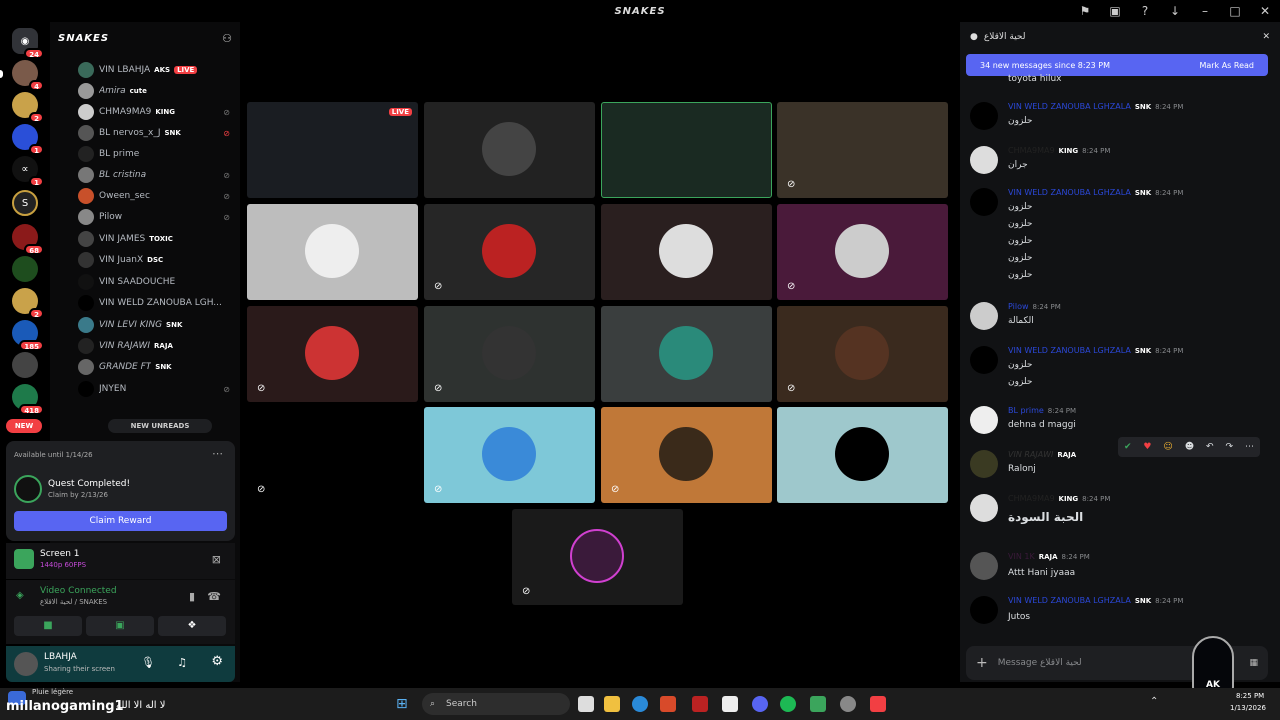 Image resolution: width=1280 pixels, height=720 pixels. I want to click on close-icon: ✕, so click(1265, 11).